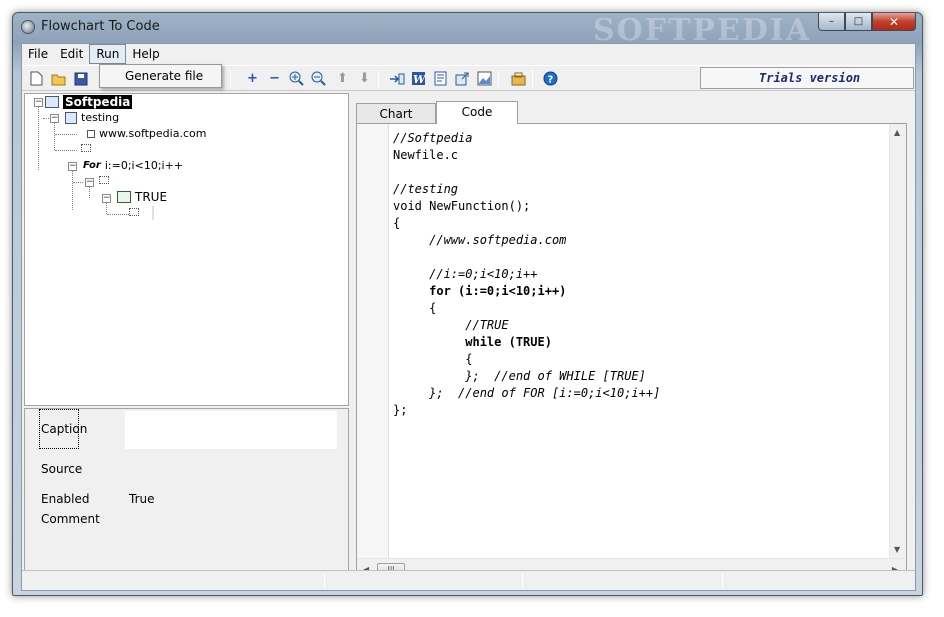 The image size is (944, 617). I want to click on window-controls: – □ ✕, so click(867, 22).